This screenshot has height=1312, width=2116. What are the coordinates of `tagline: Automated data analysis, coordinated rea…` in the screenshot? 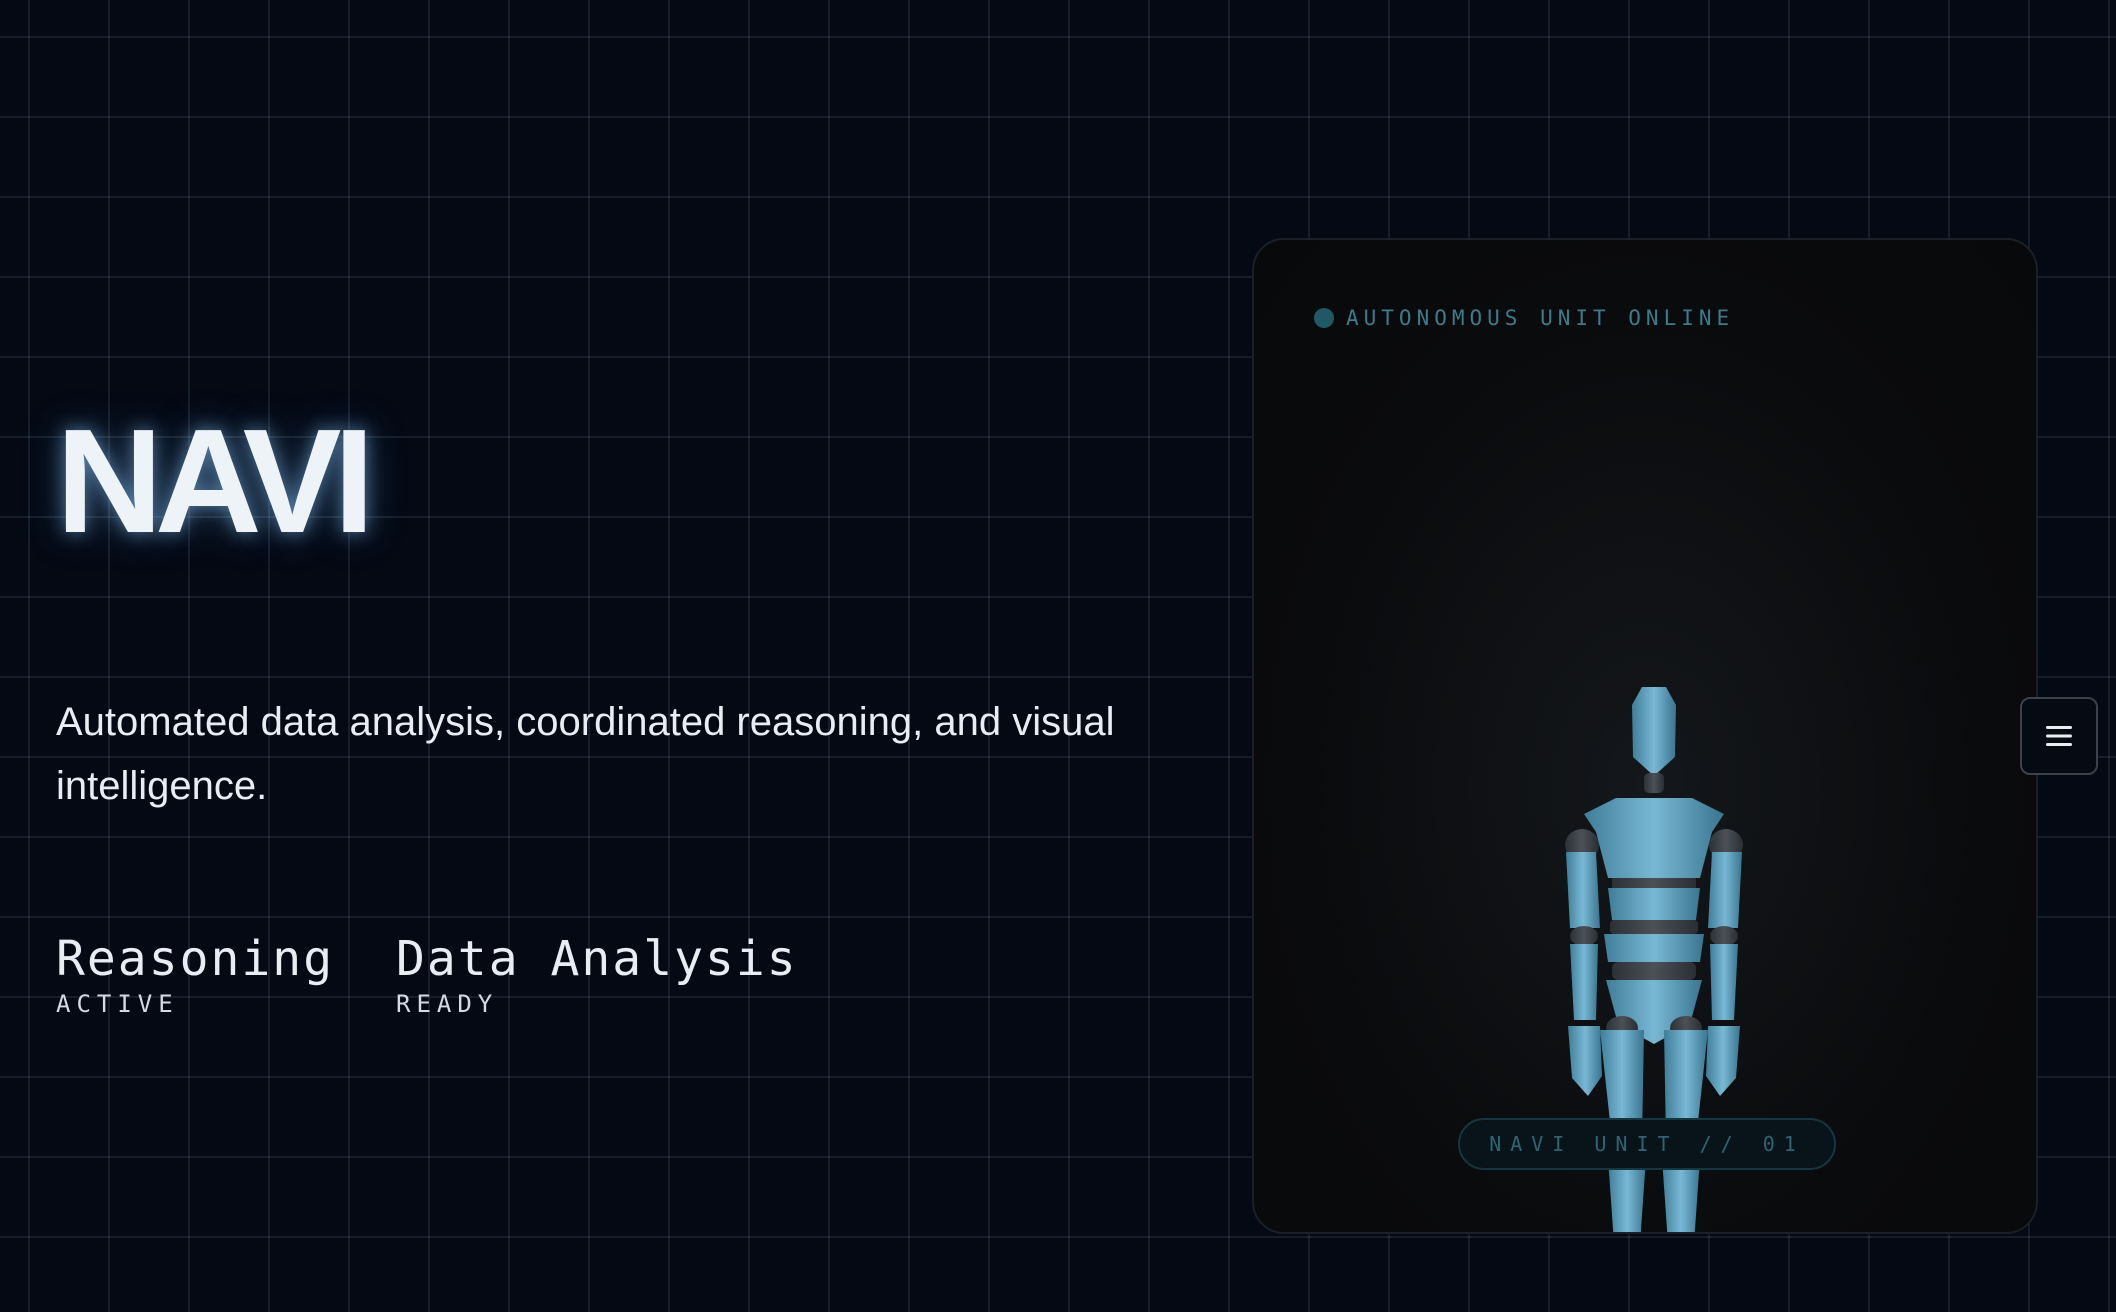 It's located at (585, 754).